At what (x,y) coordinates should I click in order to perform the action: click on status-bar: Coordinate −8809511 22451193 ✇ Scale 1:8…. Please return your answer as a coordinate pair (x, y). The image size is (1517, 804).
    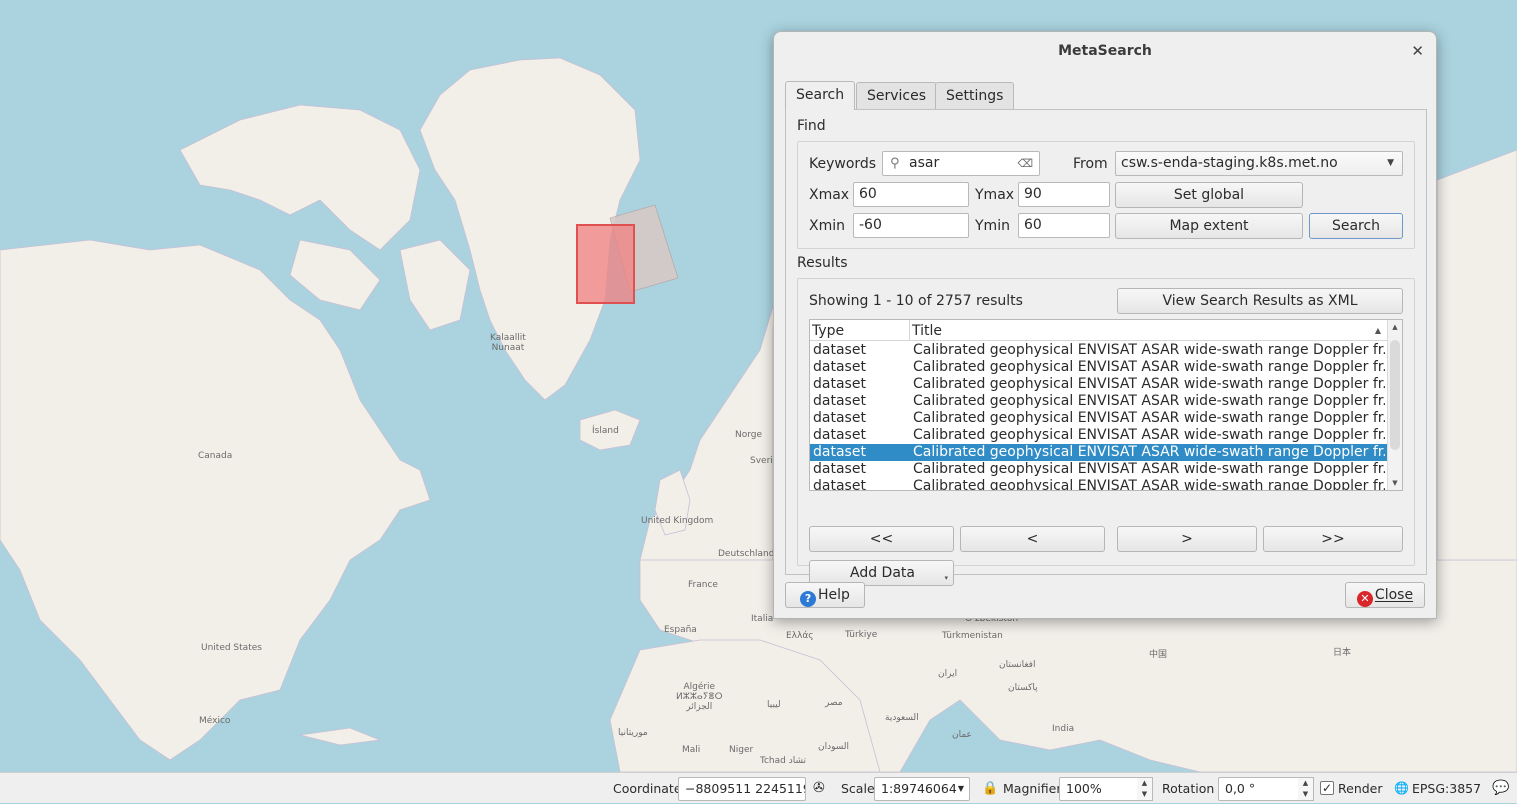
    Looking at the image, I should click on (758, 787).